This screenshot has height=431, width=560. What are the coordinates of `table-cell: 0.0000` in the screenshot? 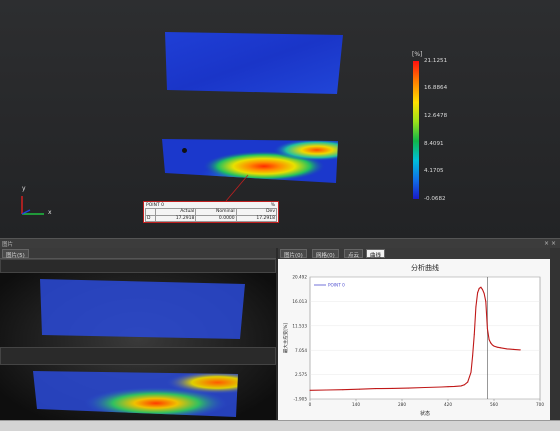 It's located at (216, 218).